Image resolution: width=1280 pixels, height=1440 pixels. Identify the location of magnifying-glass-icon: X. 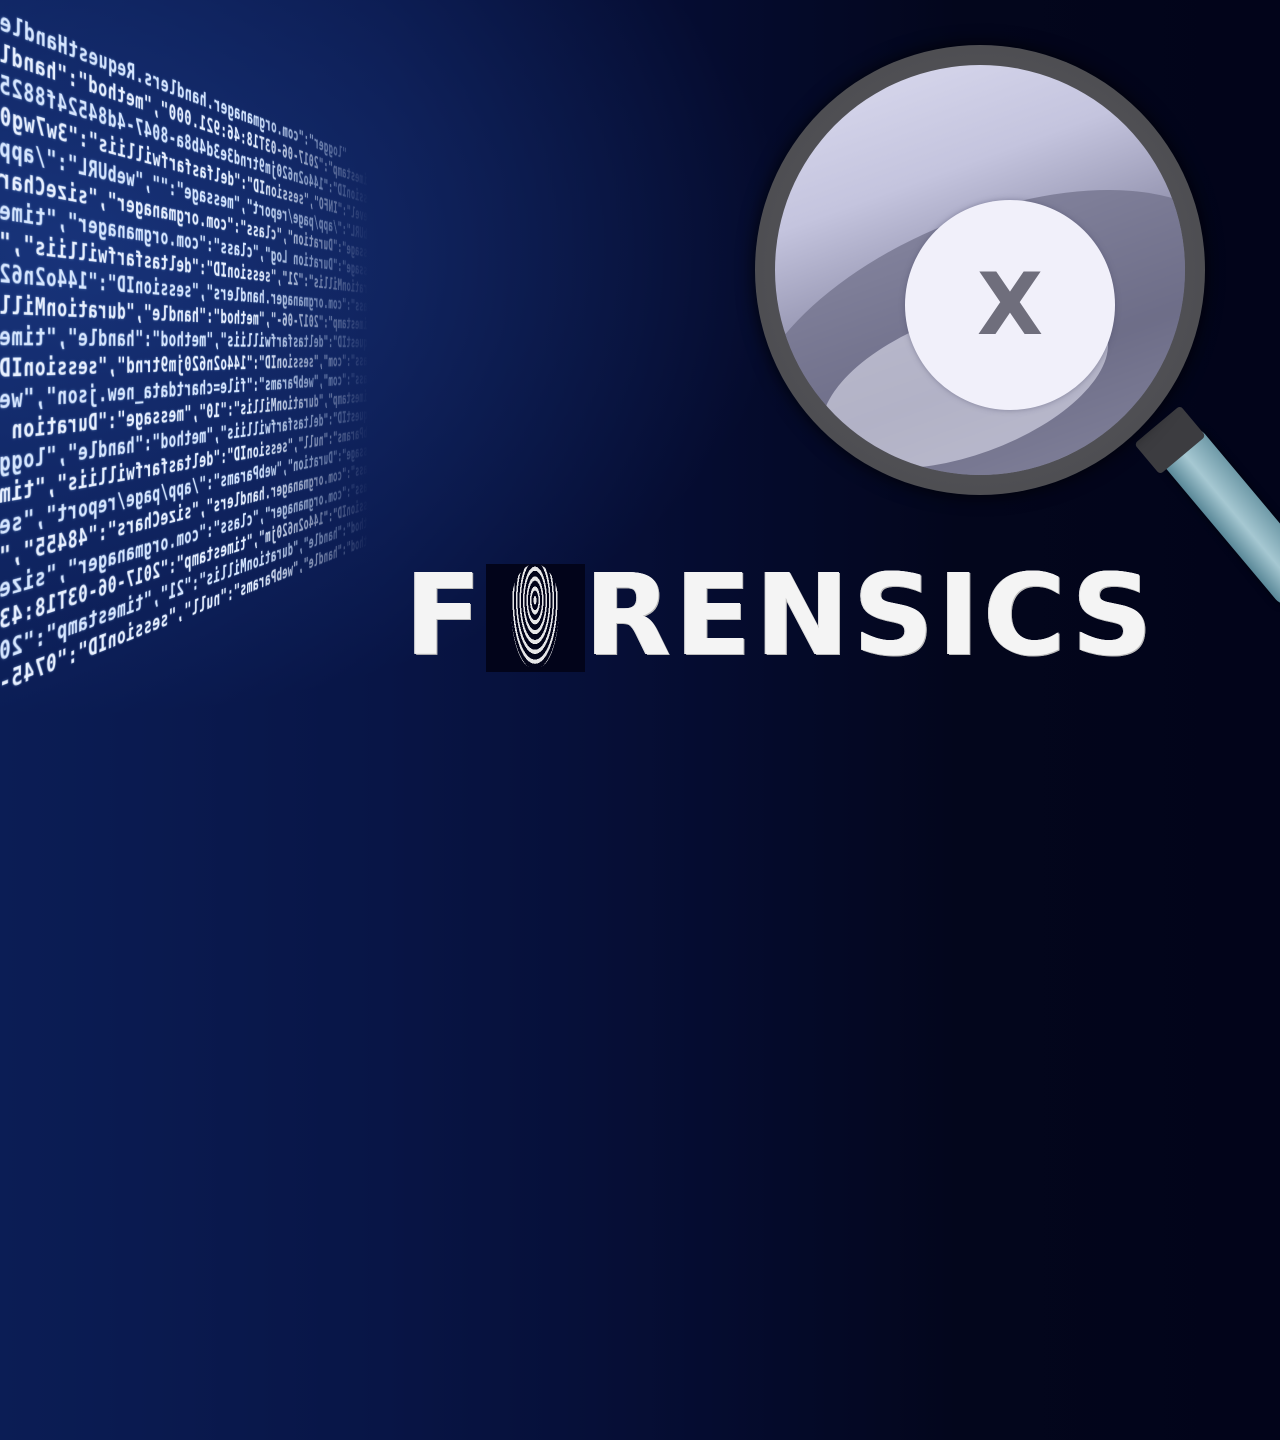
(980, 270).